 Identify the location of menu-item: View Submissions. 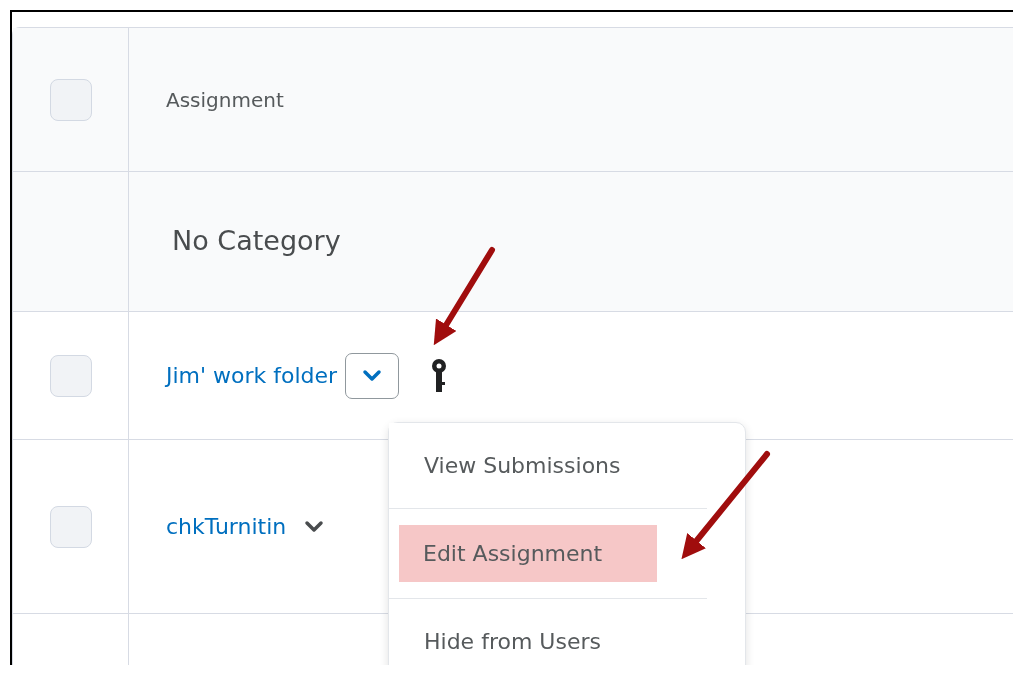
(548, 466).